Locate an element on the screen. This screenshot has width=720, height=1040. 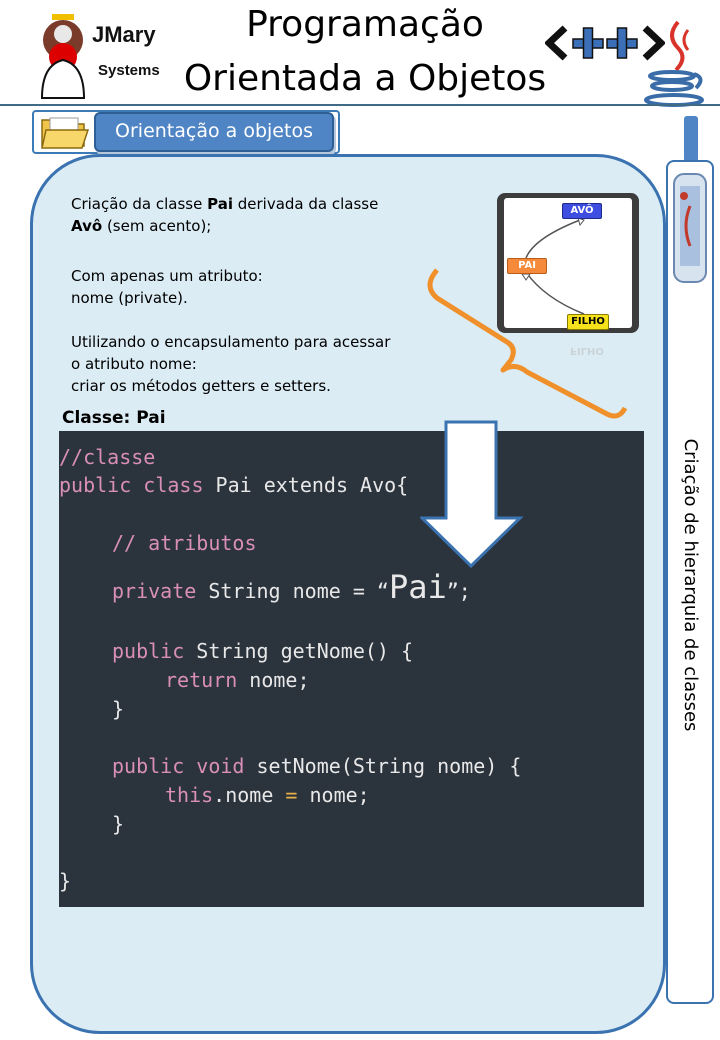
description-text: Utilizando o encapsulamento para acessar is located at coordinates (231, 342).